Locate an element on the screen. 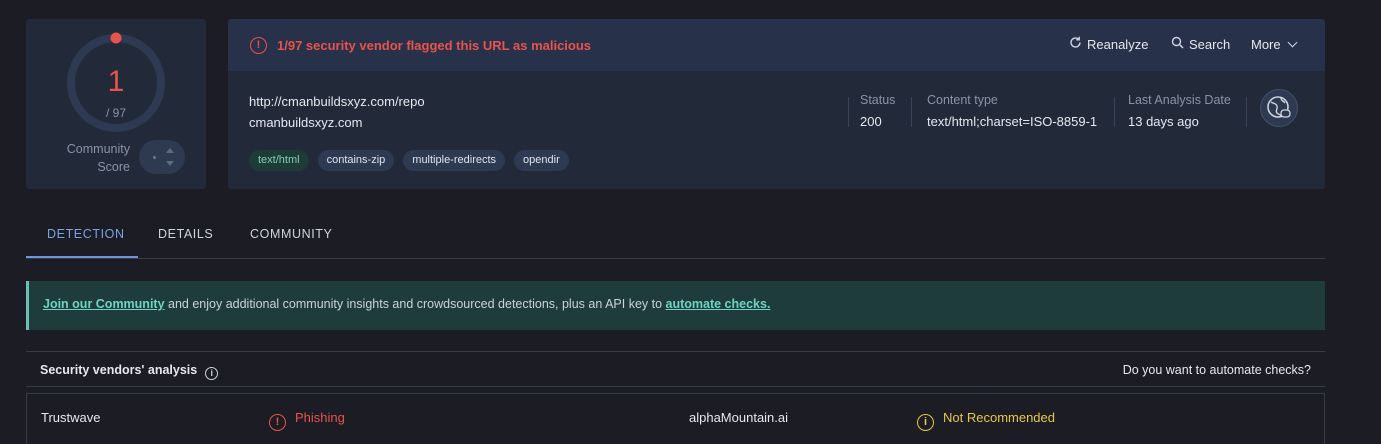 This screenshot has width=1381, height=444. detection-score-card: 1 / 97 Community Score is located at coordinates (116, 104).